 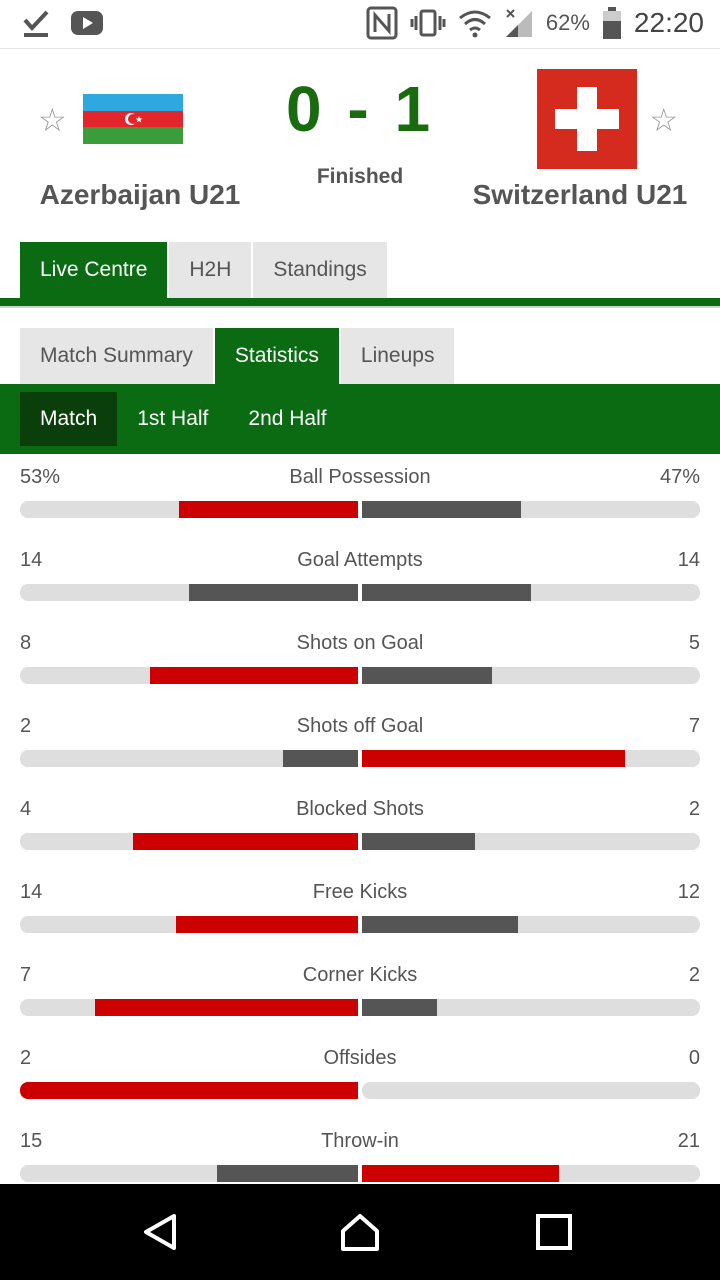 What do you see at coordinates (360, 663) in the screenshot?
I see `stat-row: Shots on Goal 8 5` at bounding box center [360, 663].